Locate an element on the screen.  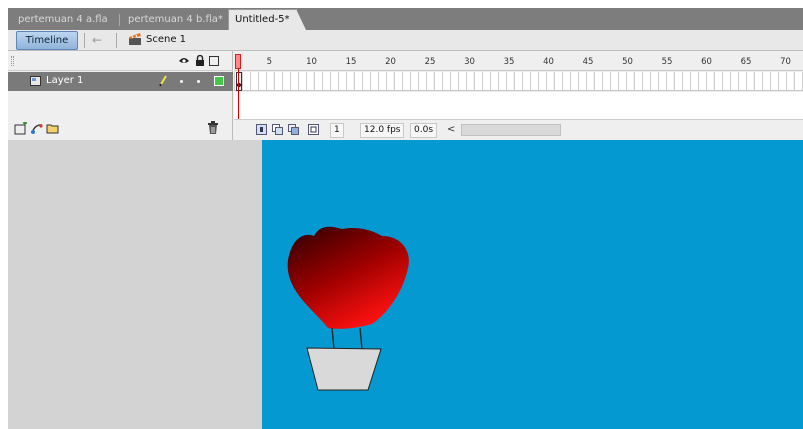
timeline-button: Timeline is located at coordinates (47, 40).